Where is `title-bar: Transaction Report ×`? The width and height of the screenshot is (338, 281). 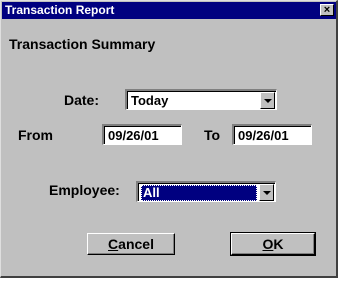
title-bar: Transaction Report × is located at coordinates (169, 10).